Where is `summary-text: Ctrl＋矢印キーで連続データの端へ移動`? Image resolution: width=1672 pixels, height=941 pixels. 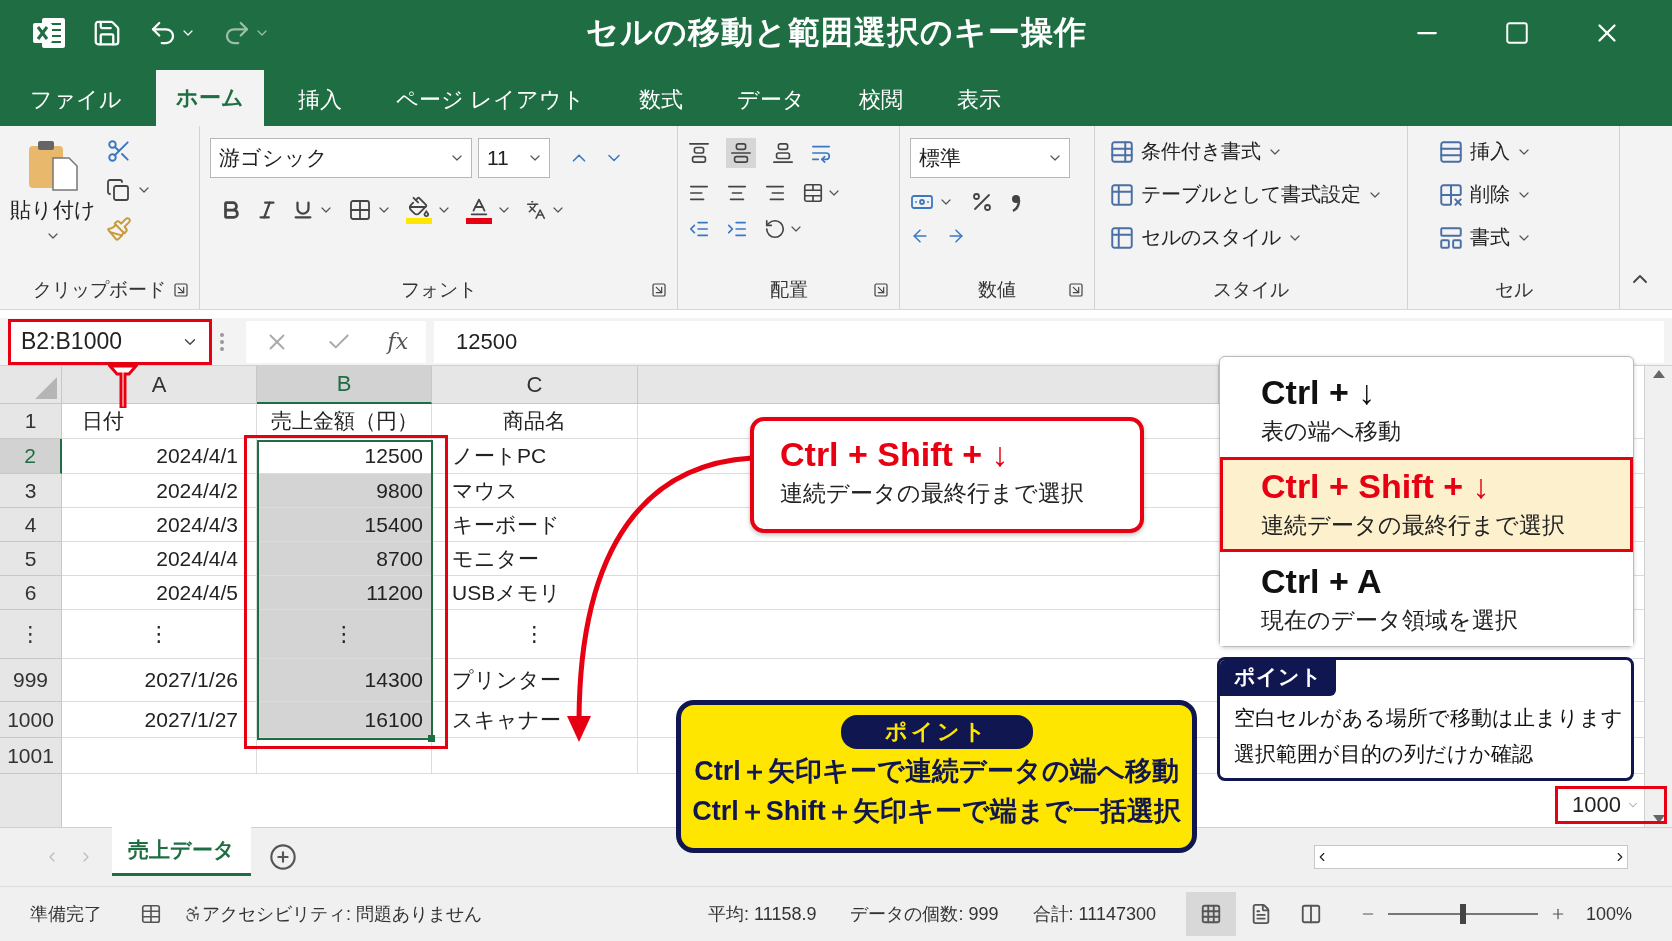 summary-text: Ctrl＋矢印キーで連続データの端へ移動 is located at coordinates (936, 771).